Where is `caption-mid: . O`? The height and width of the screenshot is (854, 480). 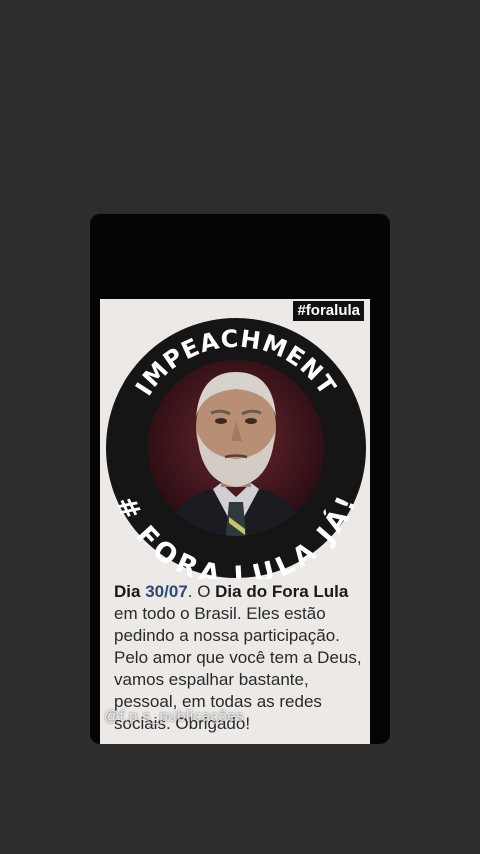
caption-mid: . O is located at coordinates (199, 591).